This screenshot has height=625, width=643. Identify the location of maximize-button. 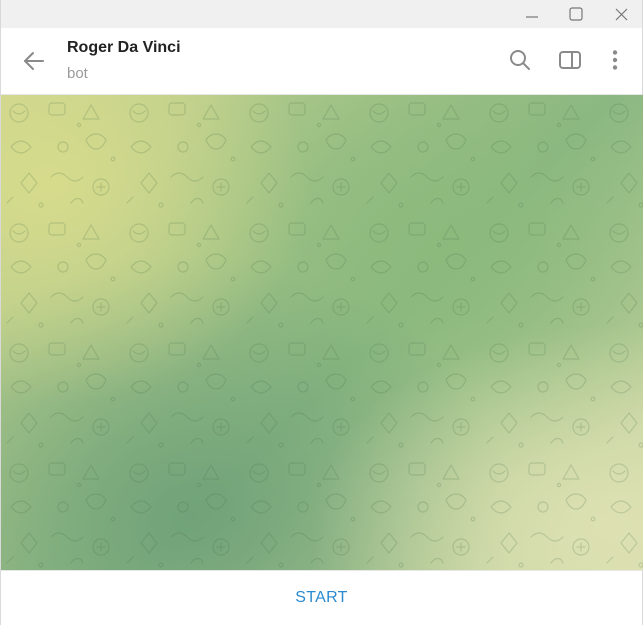
(576, 14).